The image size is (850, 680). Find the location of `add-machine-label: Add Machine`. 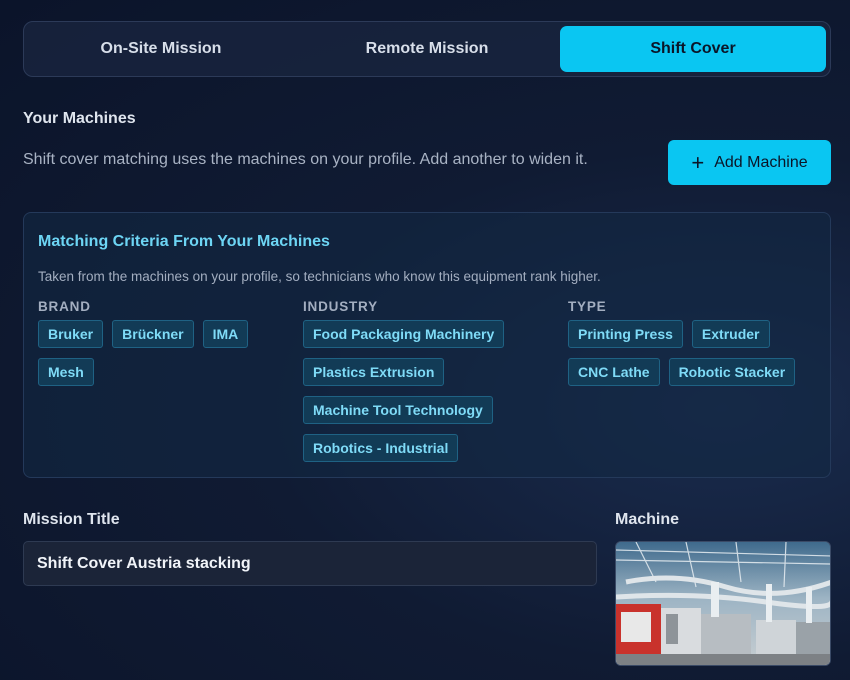

add-machine-label: Add Machine is located at coordinates (761, 162).